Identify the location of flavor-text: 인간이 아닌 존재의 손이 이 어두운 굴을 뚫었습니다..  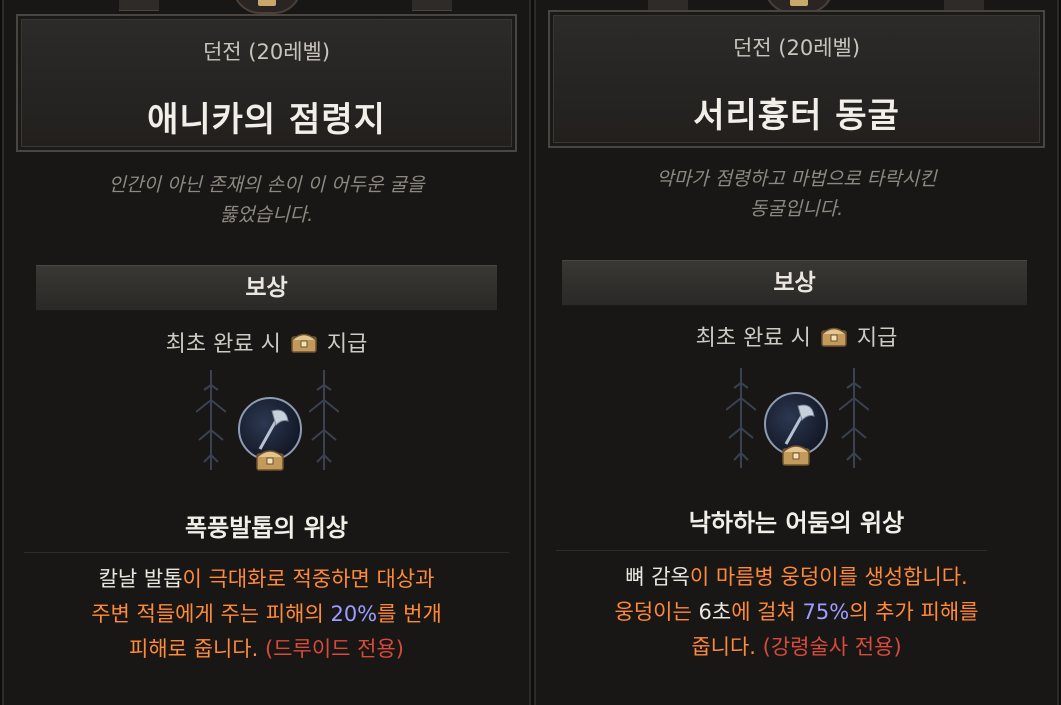
(266, 200).